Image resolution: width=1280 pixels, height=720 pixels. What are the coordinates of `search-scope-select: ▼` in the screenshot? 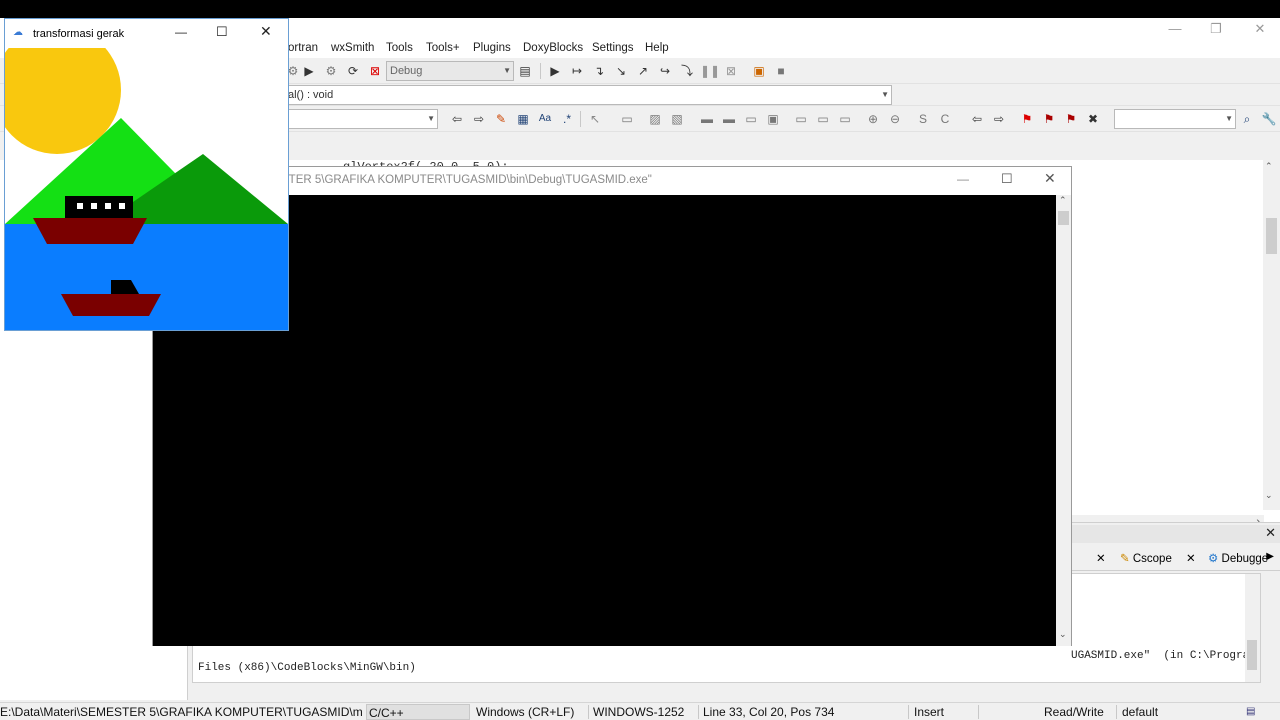 It's located at (361, 119).